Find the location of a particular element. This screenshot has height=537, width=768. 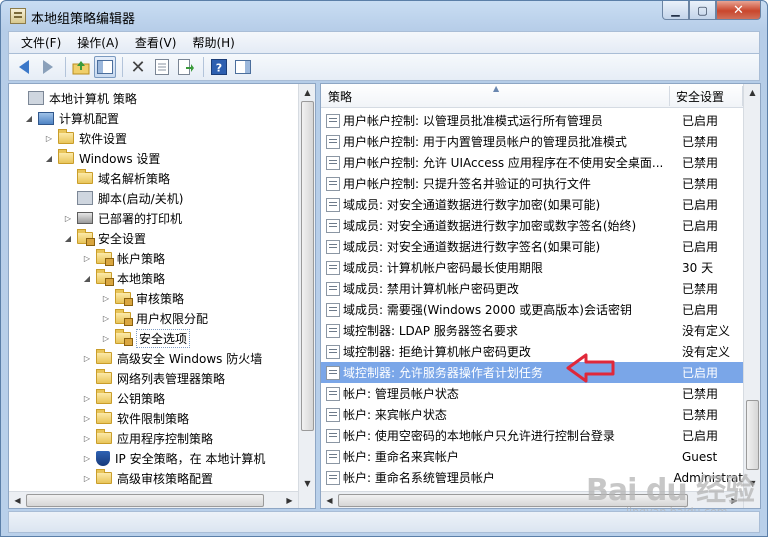

policy-row: 用户帐户控制: 只提升签名并验证的可执行文件 已禁用 is located at coordinates (532, 183).